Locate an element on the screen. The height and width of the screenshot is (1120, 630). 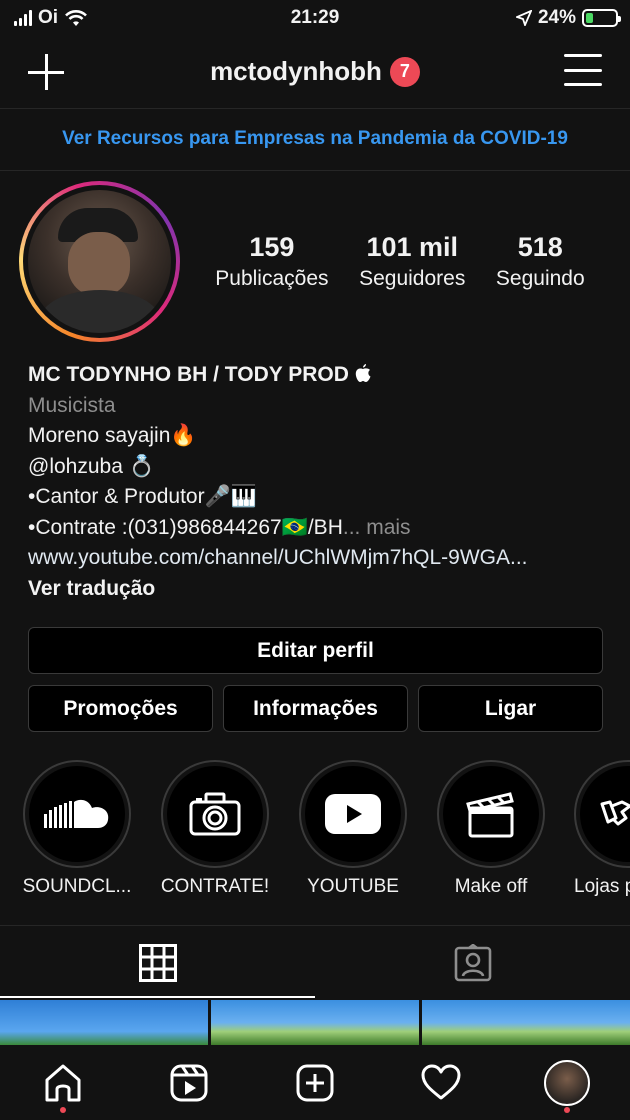
heart-icon is located at coordinates (441, 1081).